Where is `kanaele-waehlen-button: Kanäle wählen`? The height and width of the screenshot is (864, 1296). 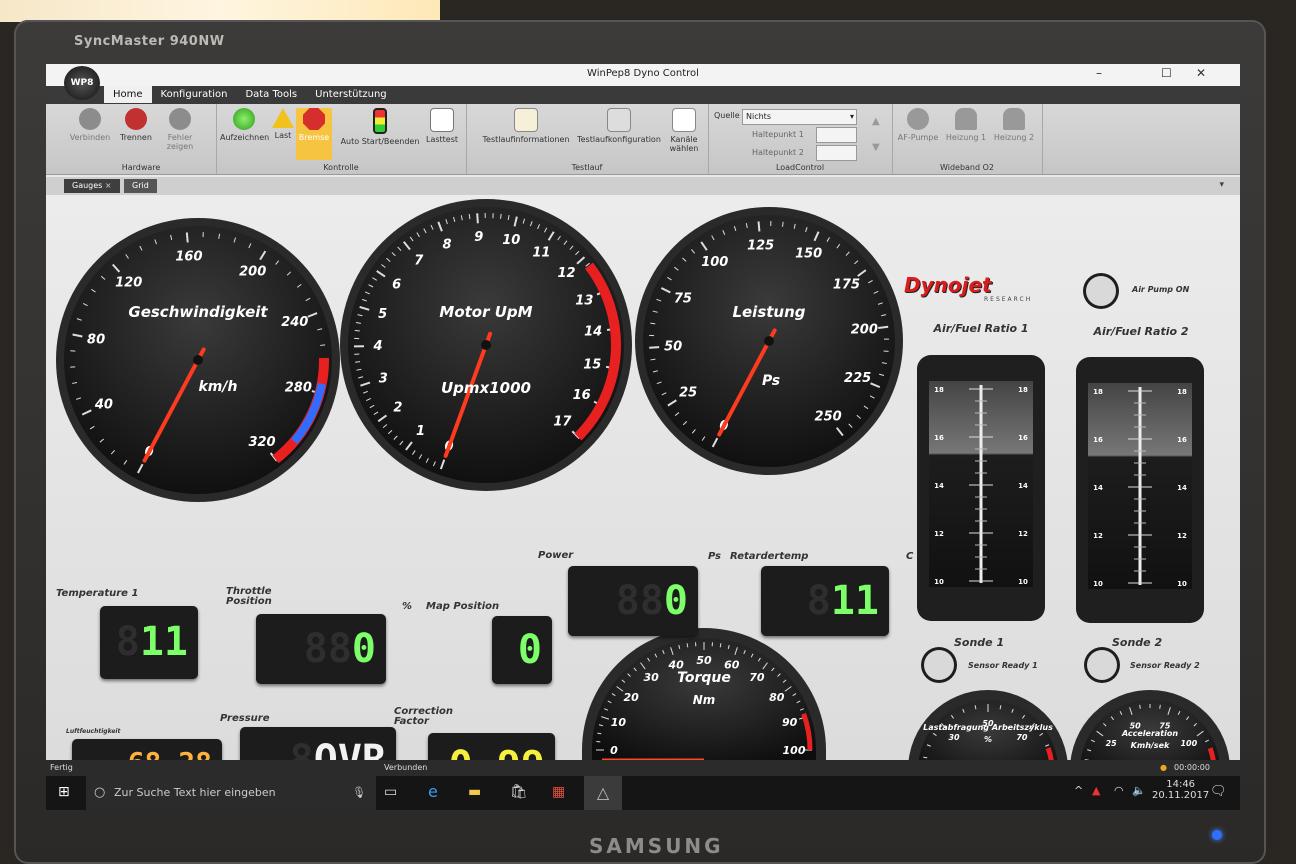 kanaele-waehlen-button: Kanäle wählen is located at coordinates (684, 130).